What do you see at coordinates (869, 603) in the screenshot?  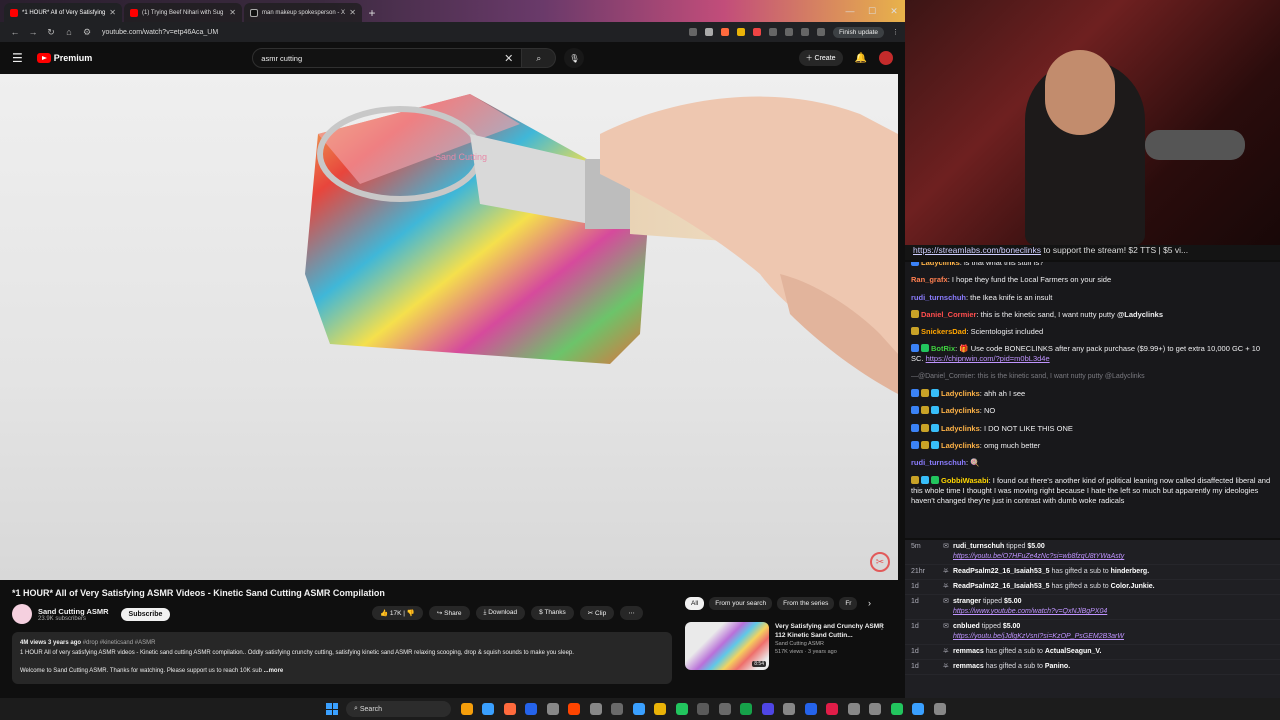 I see `chevron-right-icon: ›` at bounding box center [869, 603].